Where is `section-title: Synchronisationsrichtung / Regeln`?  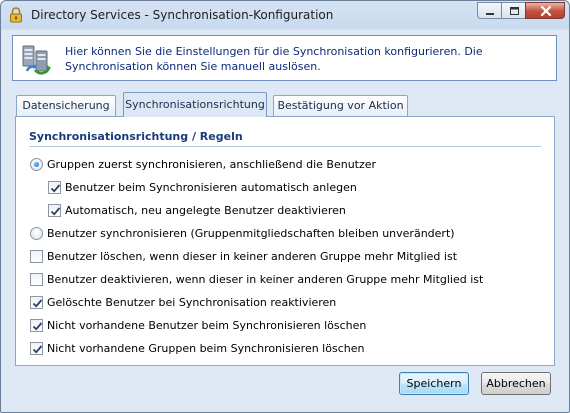
section-title: Synchronisationsrichtung / Regeln is located at coordinates (136, 136).